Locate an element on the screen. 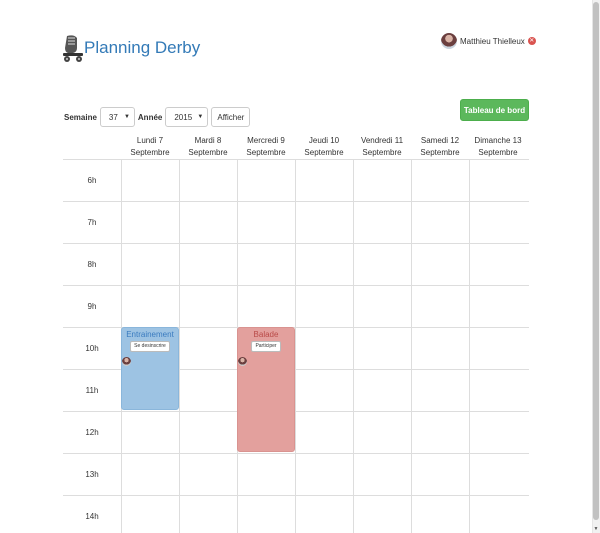  event-title: Entrainement is located at coordinates (150, 334).